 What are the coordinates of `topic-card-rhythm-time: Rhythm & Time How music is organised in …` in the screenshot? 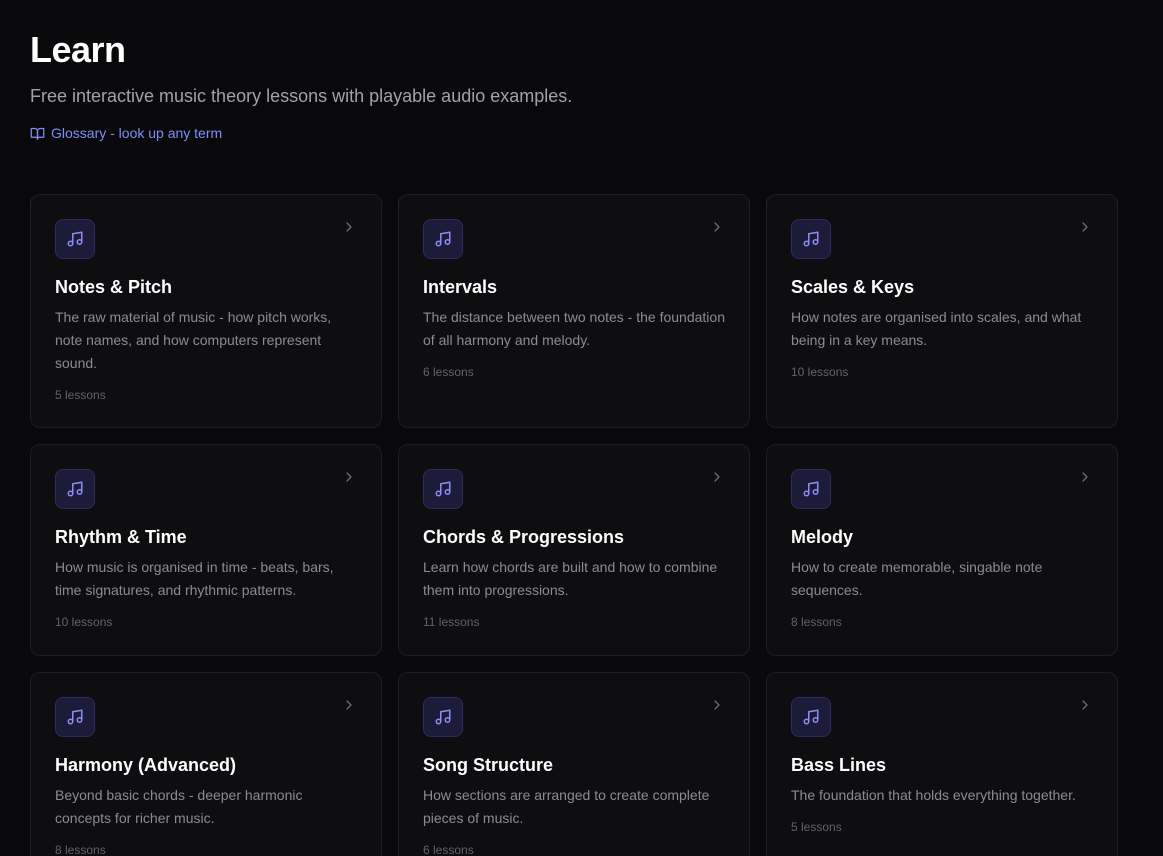 It's located at (206, 550).